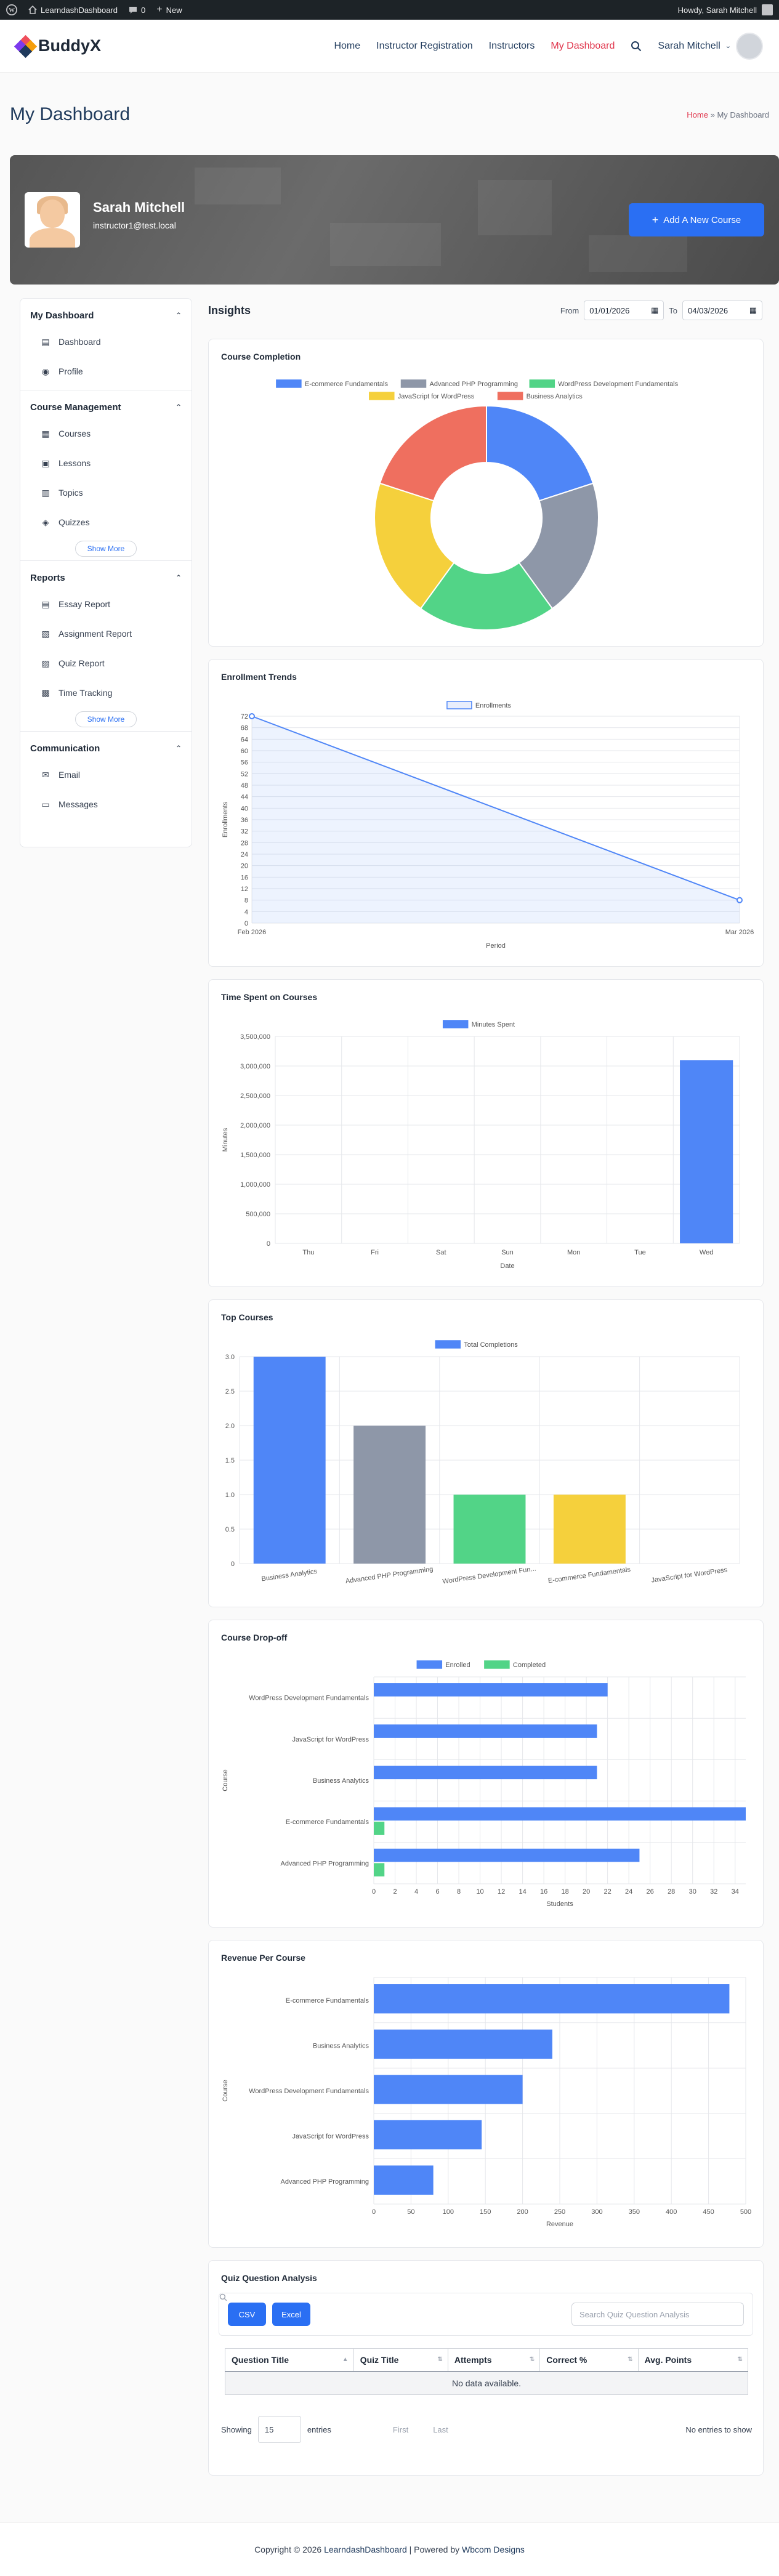  What do you see at coordinates (697, 114) in the screenshot?
I see `breadcrumb-home: Home` at bounding box center [697, 114].